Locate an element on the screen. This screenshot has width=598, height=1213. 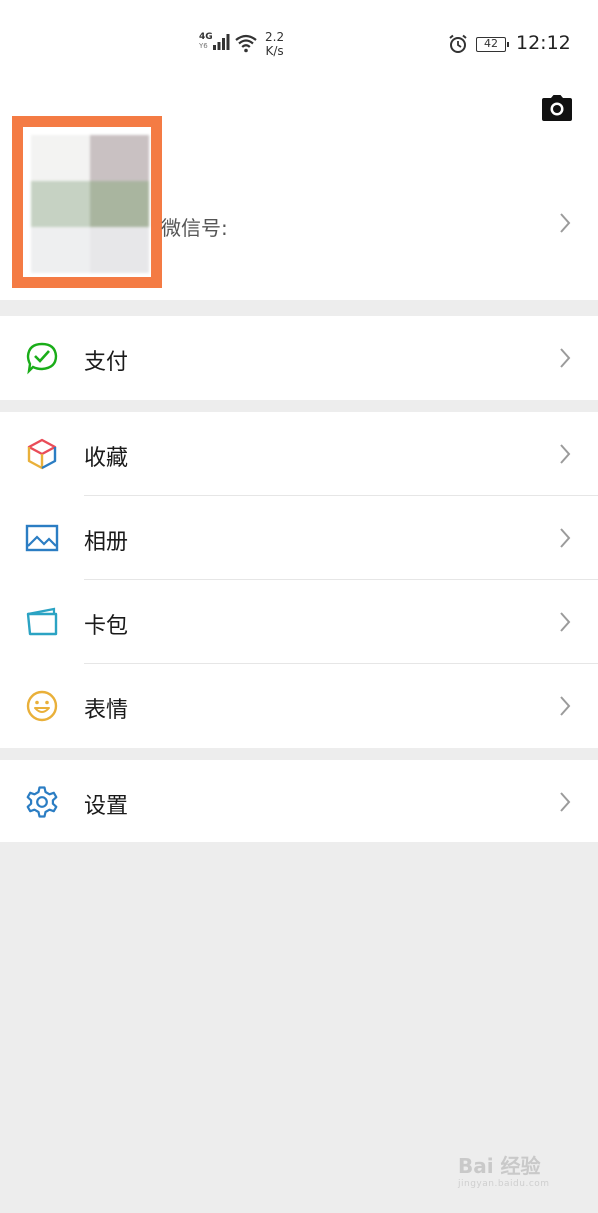
highlighted-avatar-frame is located at coordinates (87, 202).